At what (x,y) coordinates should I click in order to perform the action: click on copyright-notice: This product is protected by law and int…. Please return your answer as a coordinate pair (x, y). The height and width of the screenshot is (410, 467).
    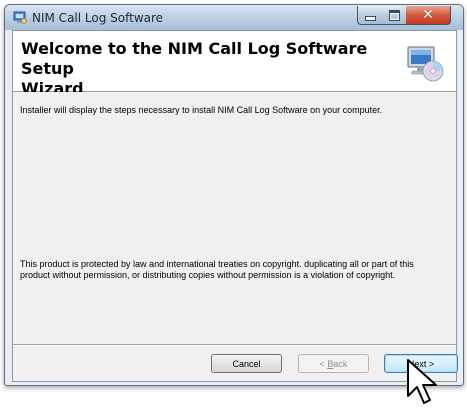
    Looking at the image, I should click on (234, 270).